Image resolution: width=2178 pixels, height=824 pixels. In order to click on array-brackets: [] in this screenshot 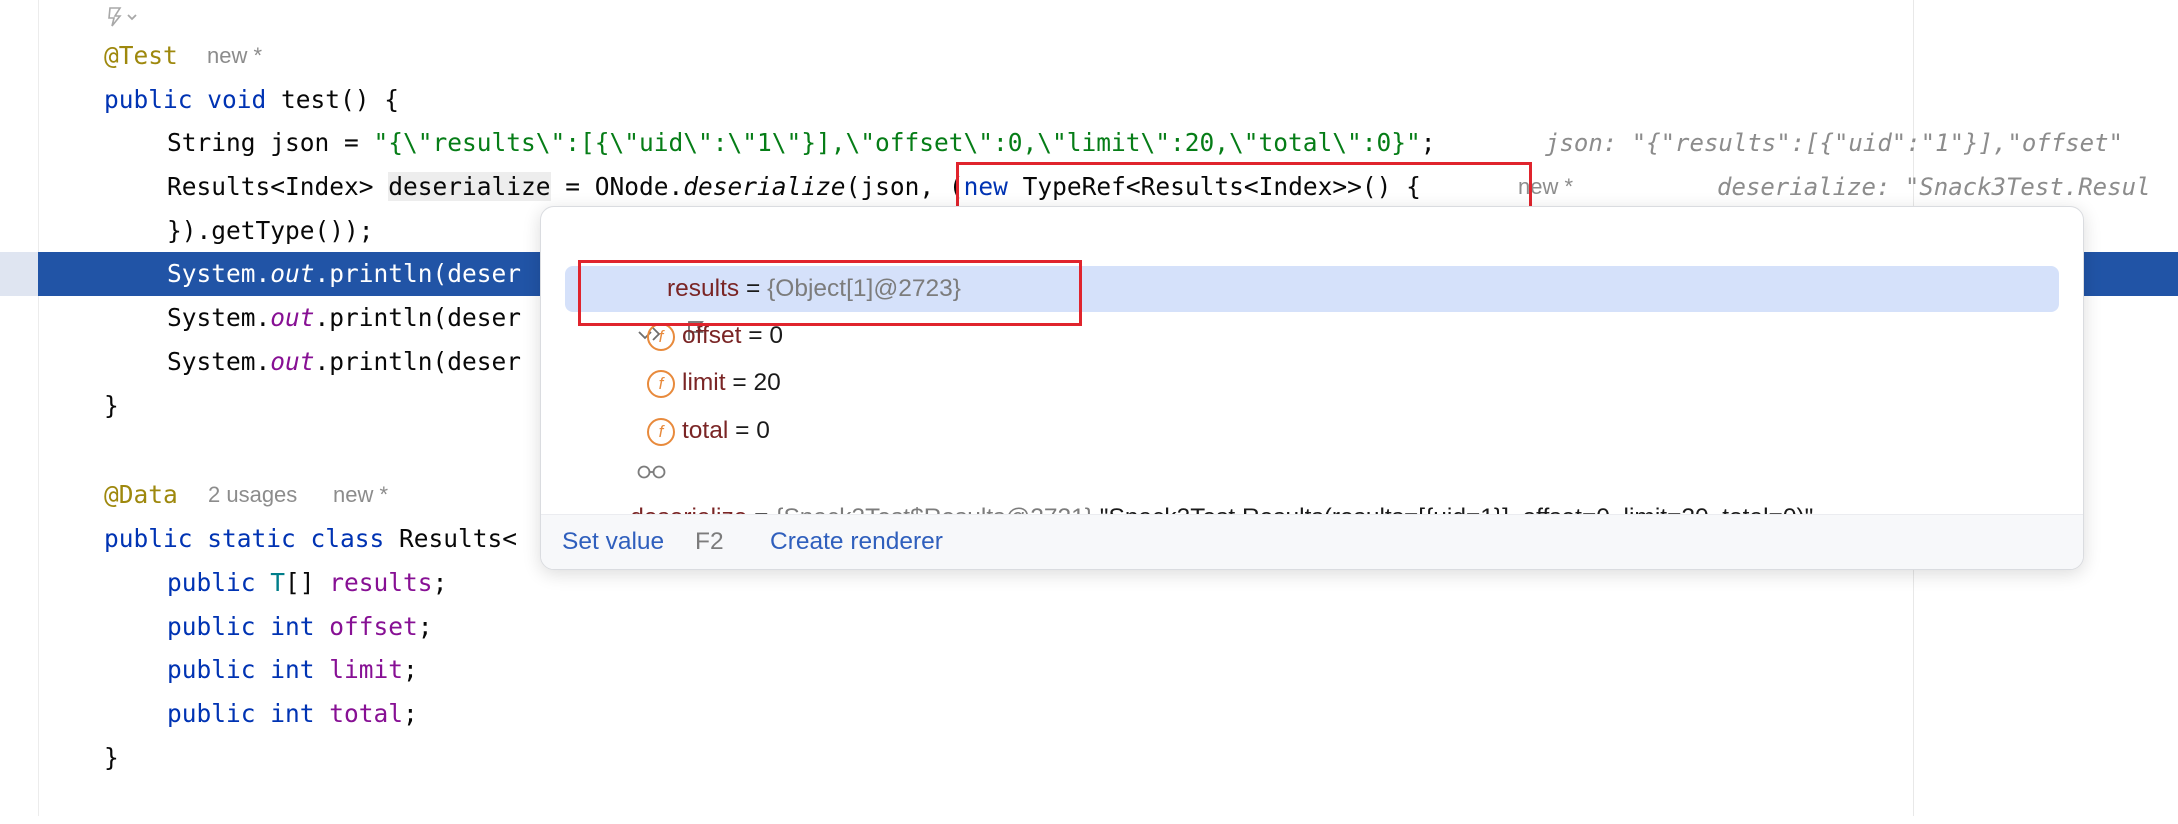, I will do `click(307, 582)`.